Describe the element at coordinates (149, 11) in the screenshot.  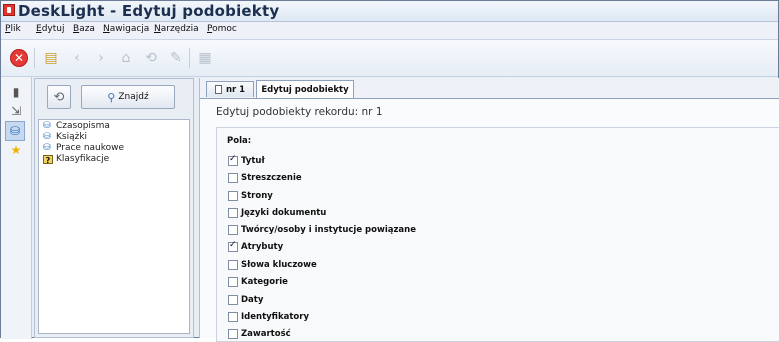
I see `window-title: DeskLight - Edytuj podobiekty` at that location.